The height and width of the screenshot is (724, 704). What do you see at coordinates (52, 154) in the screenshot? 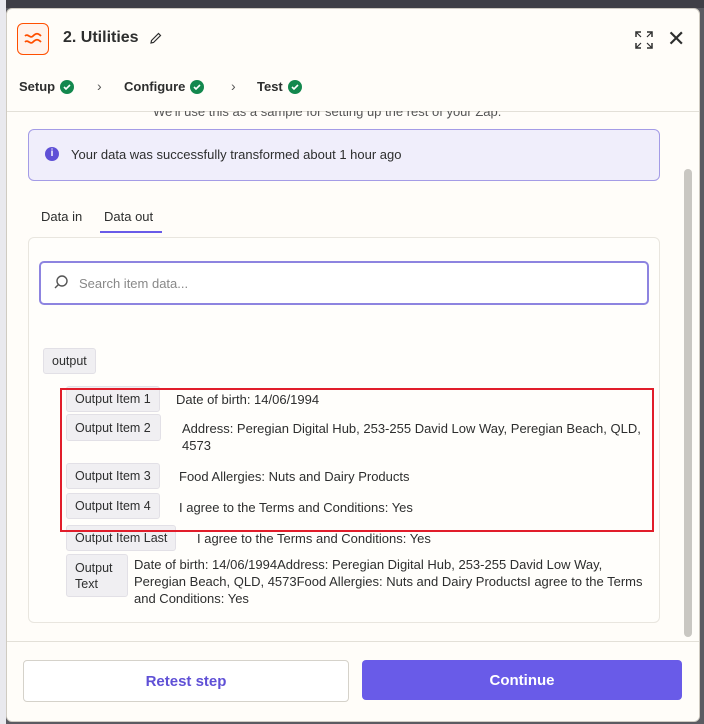
I see `info-icon: i` at bounding box center [52, 154].